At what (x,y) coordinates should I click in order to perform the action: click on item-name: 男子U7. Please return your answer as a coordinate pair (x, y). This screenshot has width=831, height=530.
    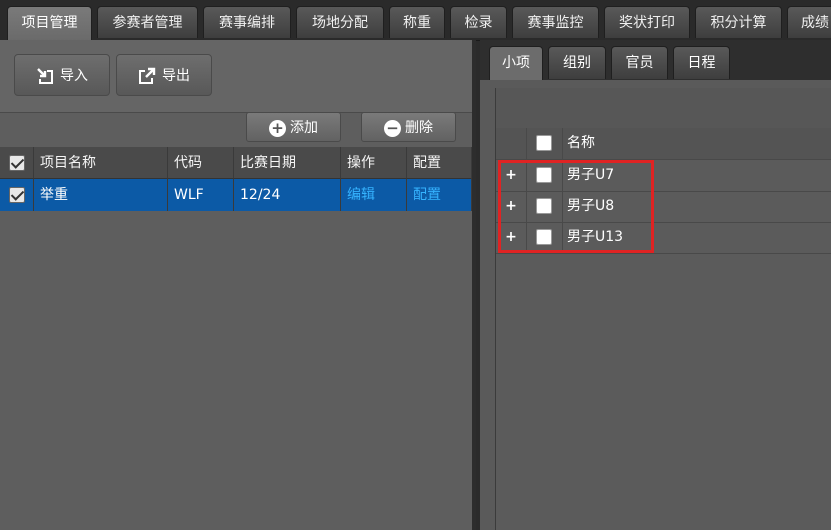
    Looking at the image, I should click on (591, 175).